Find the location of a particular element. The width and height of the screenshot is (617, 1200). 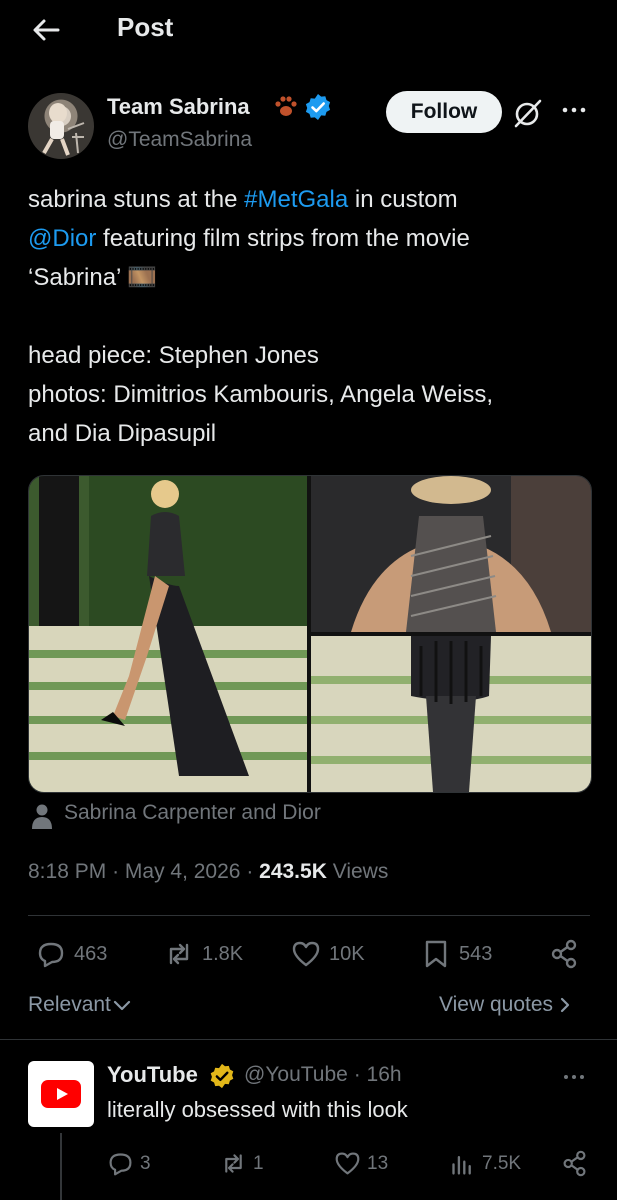

post-date: May 4, 2026 is located at coordinates (182, 871).